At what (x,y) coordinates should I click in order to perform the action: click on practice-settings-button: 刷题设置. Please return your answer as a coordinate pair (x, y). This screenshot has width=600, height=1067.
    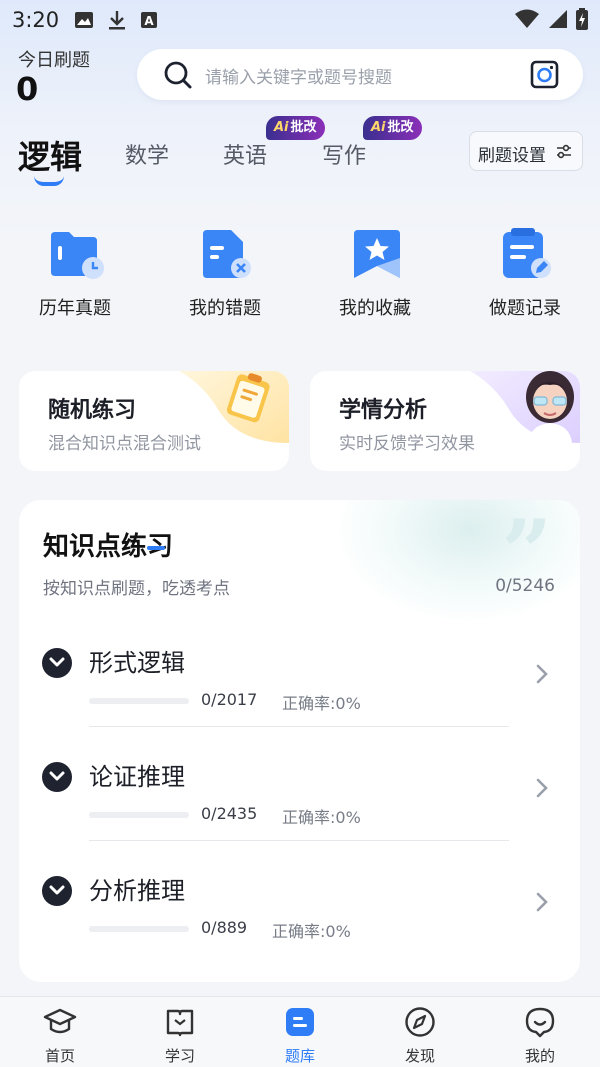
    Looking at the image, I should click on (526, 151).